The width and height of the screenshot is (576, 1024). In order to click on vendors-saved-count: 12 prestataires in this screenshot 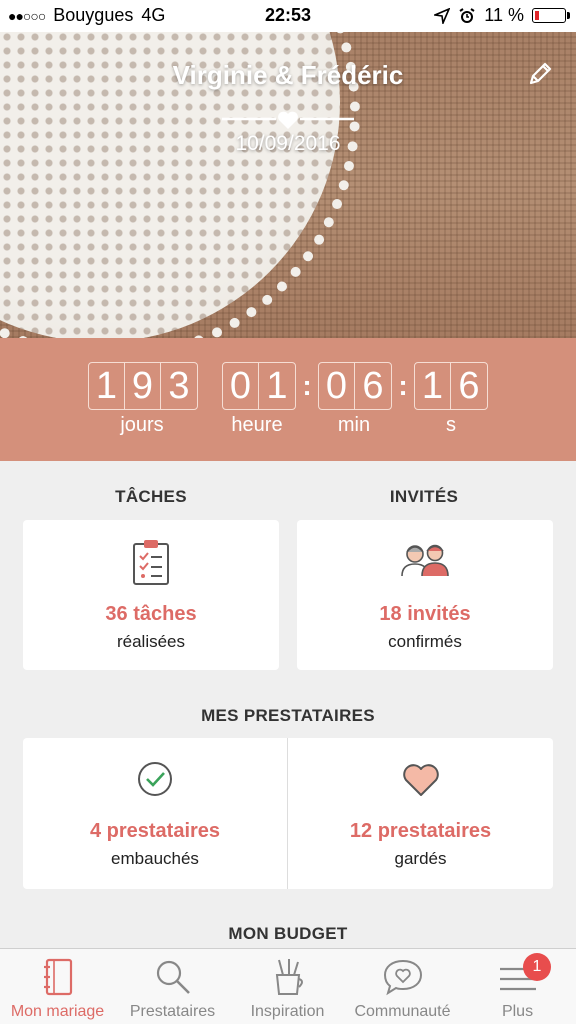, I will do `click(420, 831)`.